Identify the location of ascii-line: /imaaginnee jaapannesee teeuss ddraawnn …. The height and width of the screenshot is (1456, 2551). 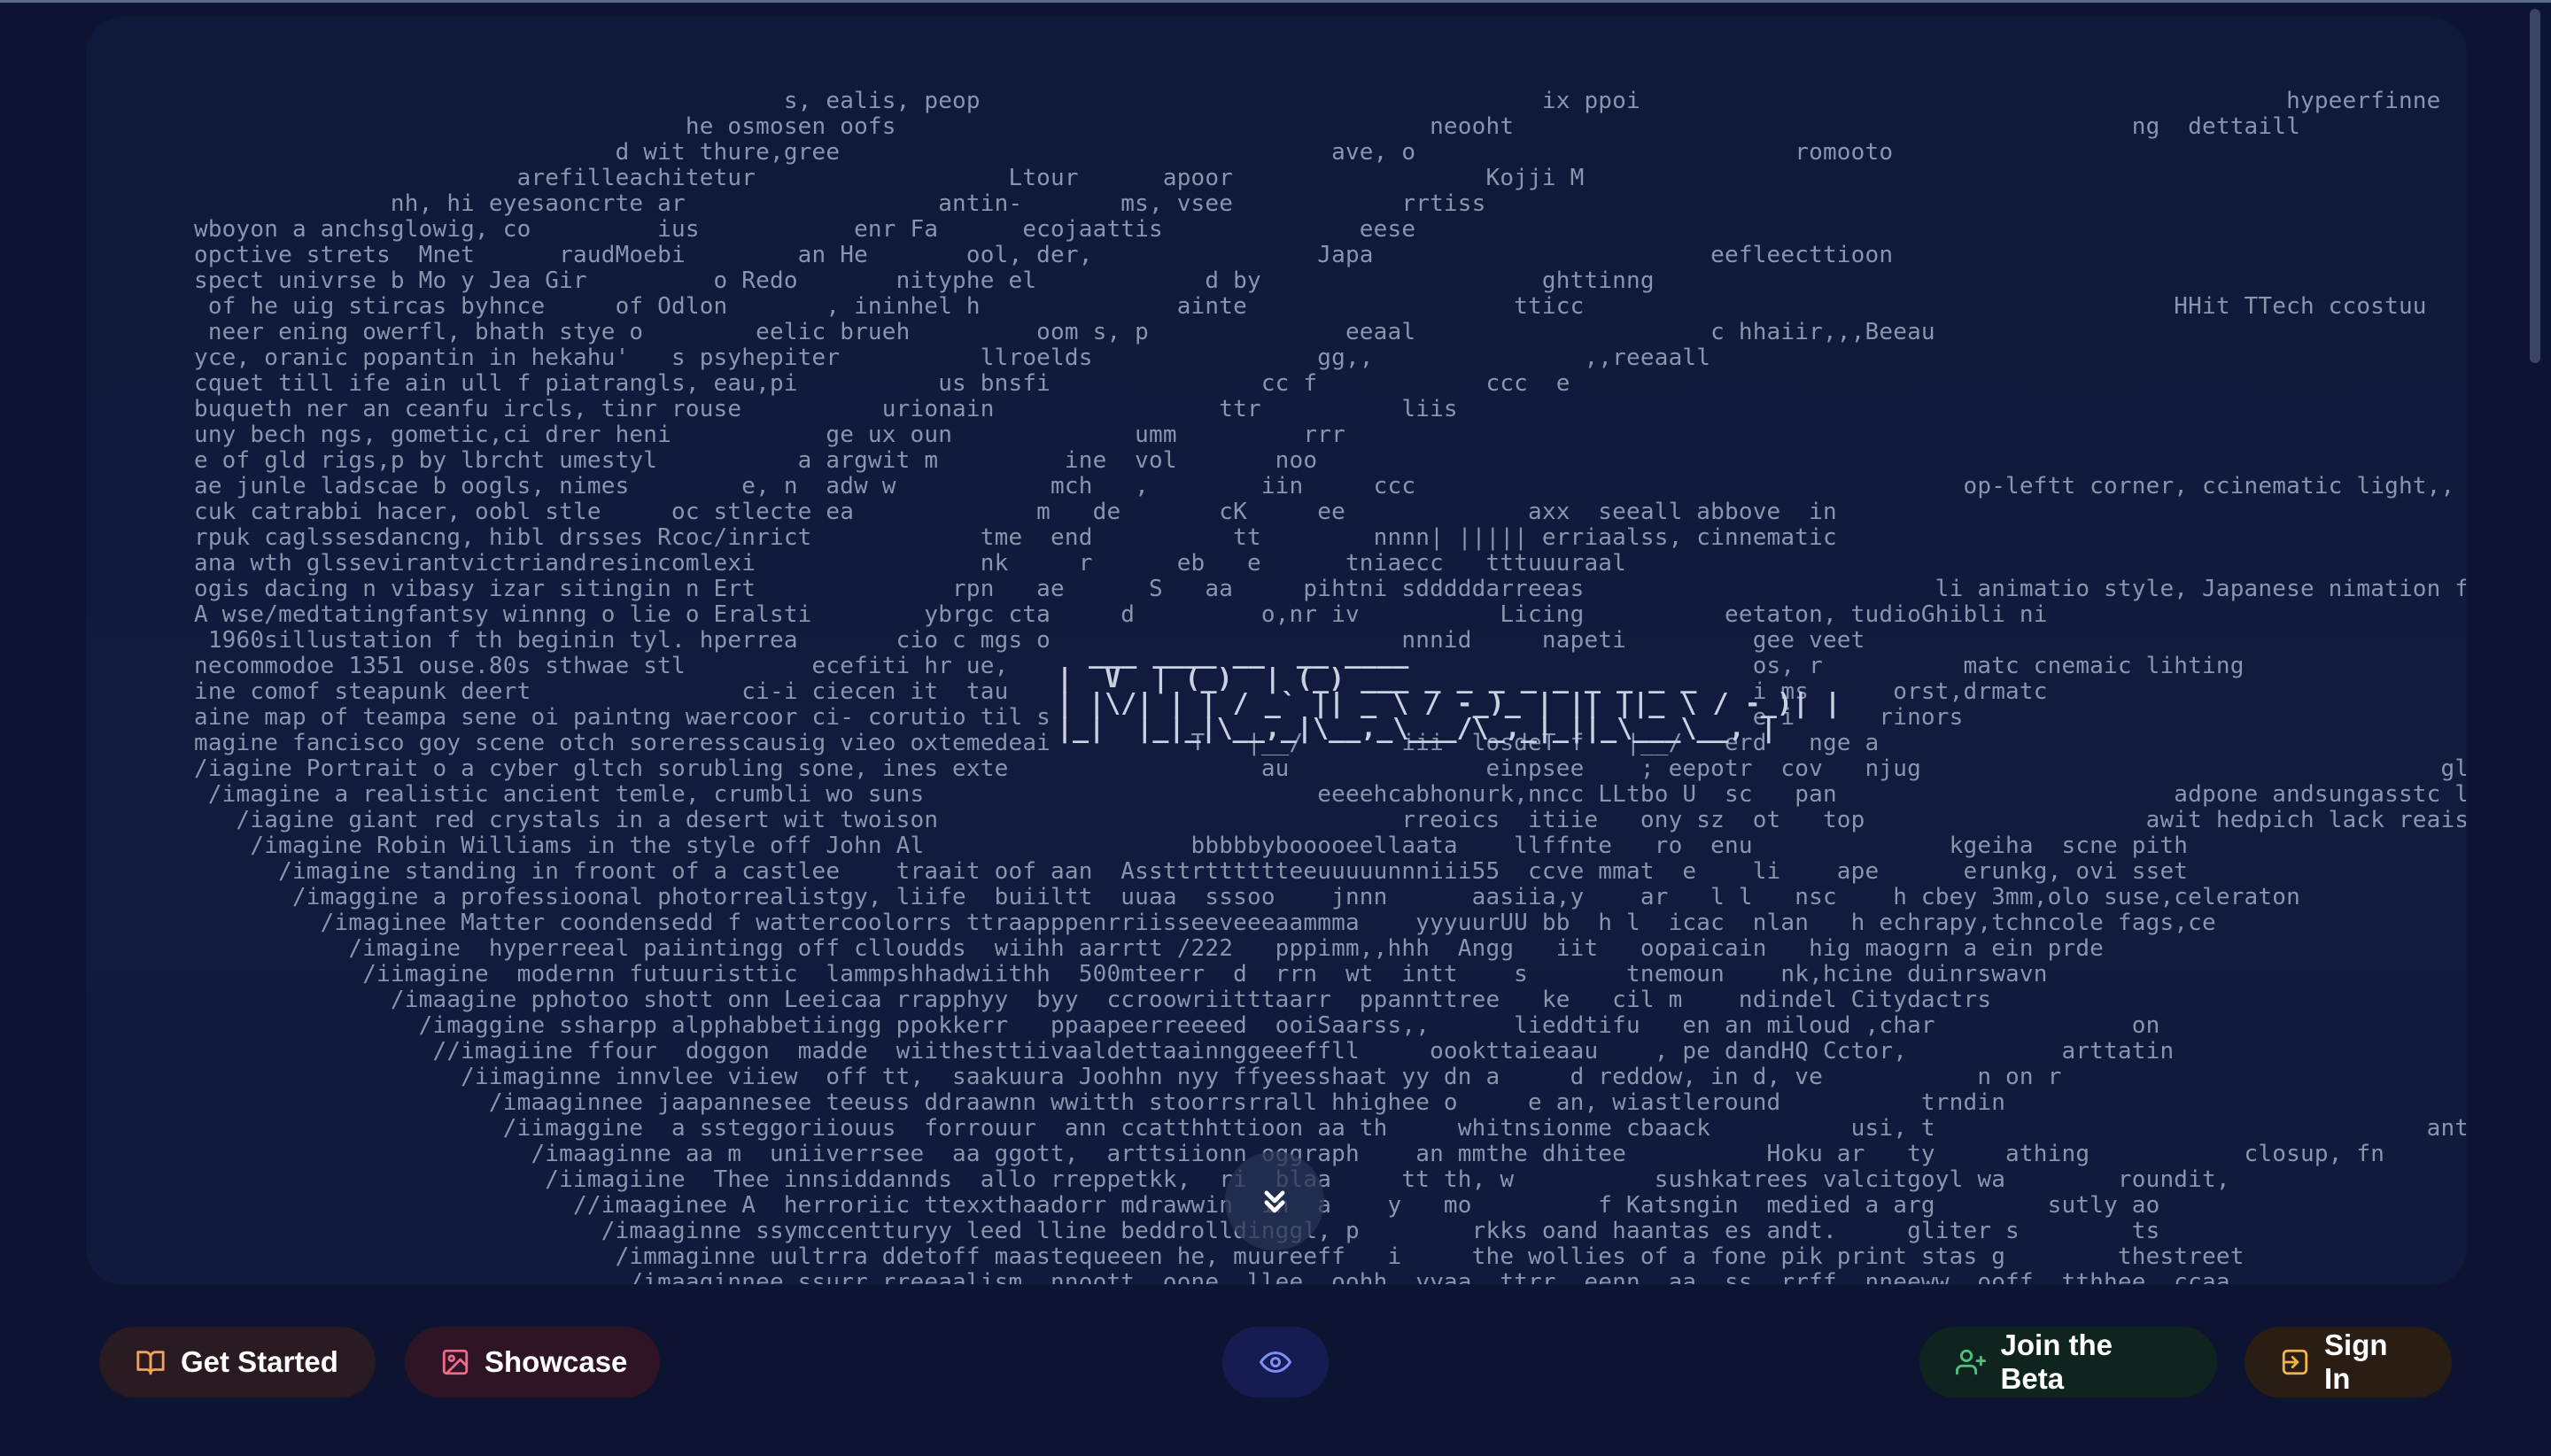
(1281, 1102).